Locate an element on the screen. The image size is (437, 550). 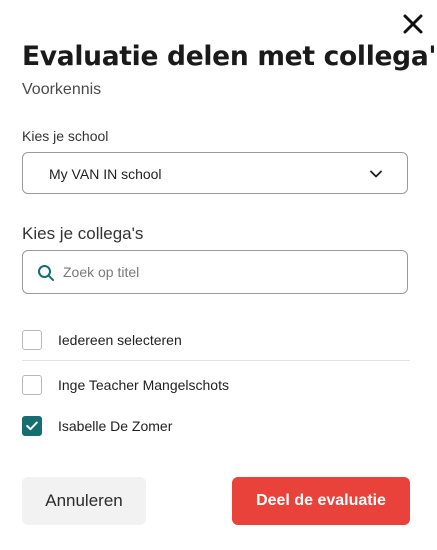
checkmark-icon is located at coordinates (32, 426).